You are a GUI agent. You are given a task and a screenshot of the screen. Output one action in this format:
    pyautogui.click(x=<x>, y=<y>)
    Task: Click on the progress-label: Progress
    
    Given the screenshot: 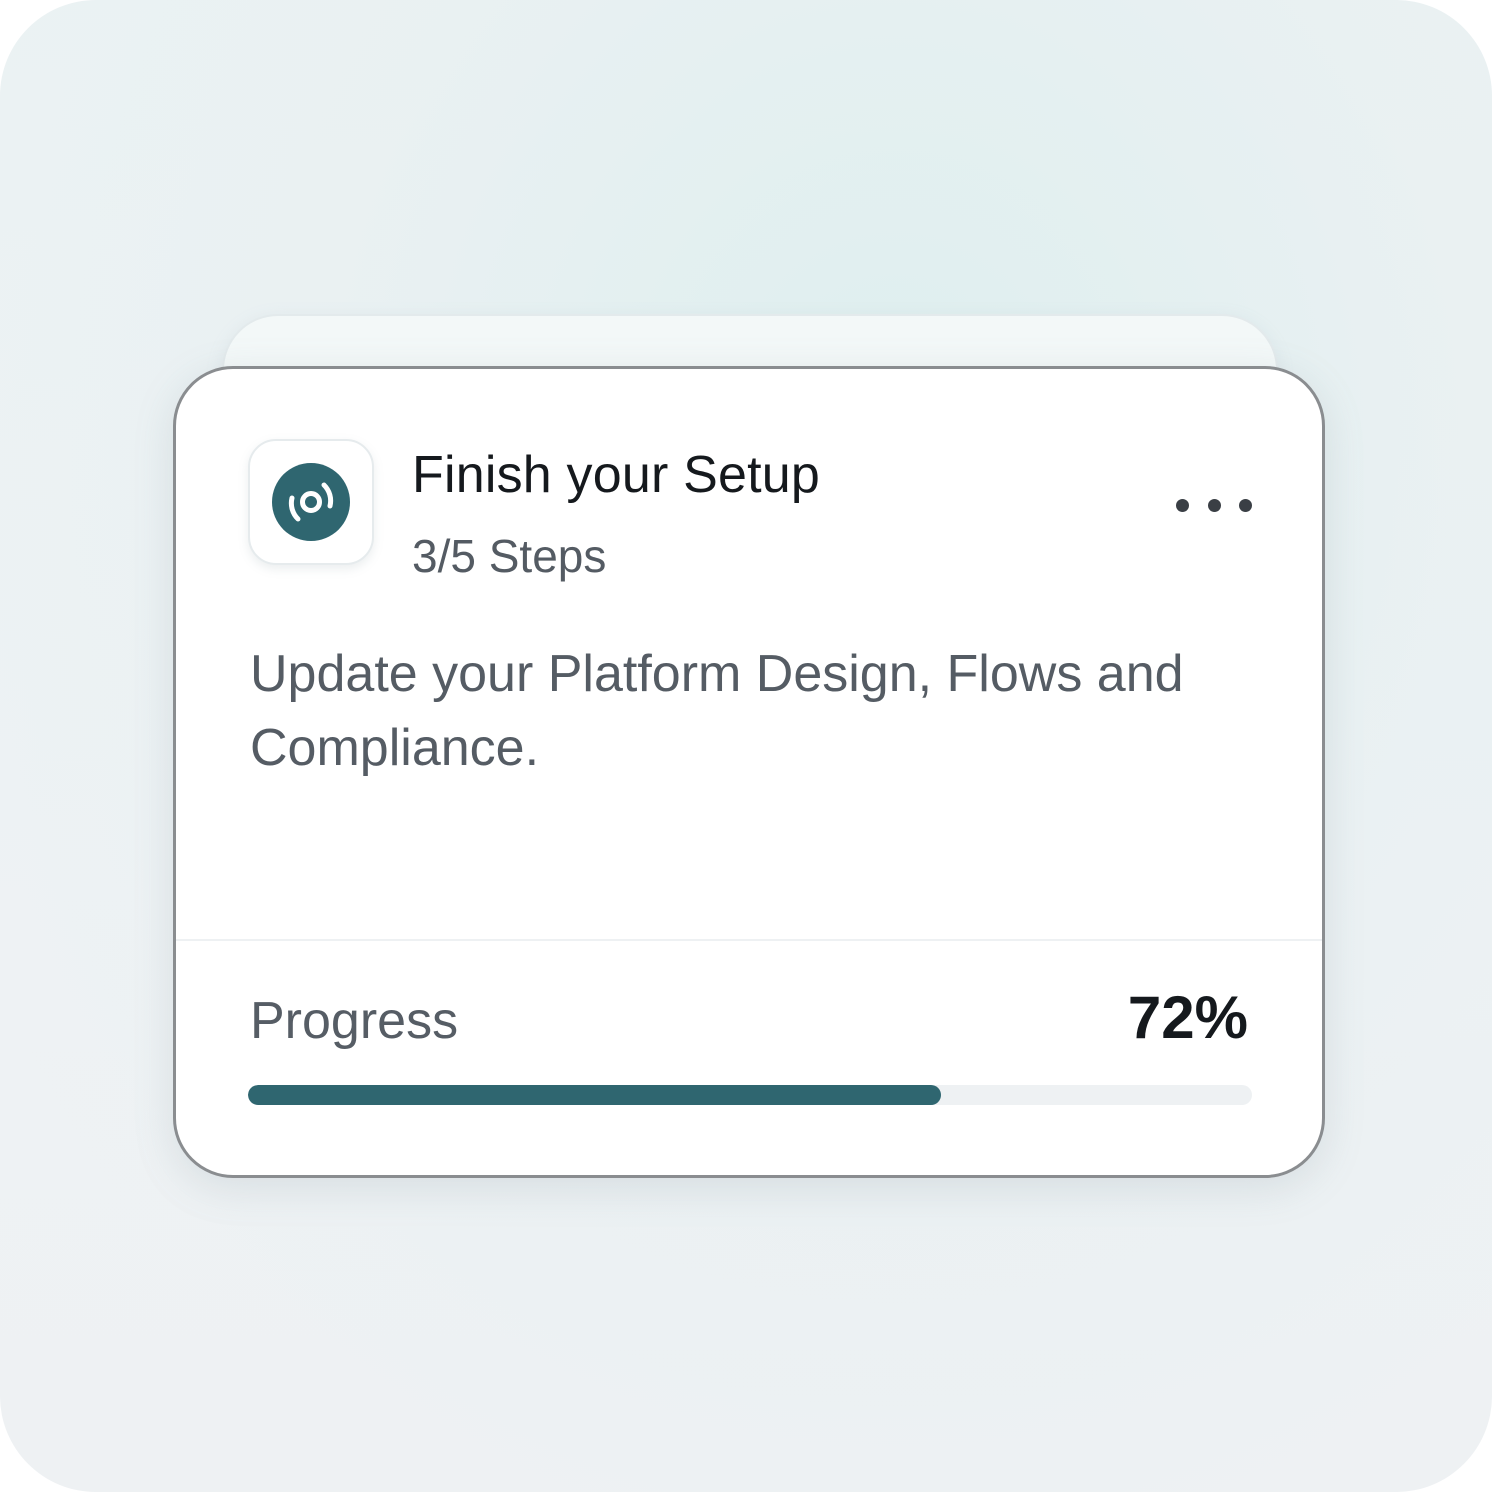 What is the action you would take?
    pyautogui.click(x=354, y=1021)
    